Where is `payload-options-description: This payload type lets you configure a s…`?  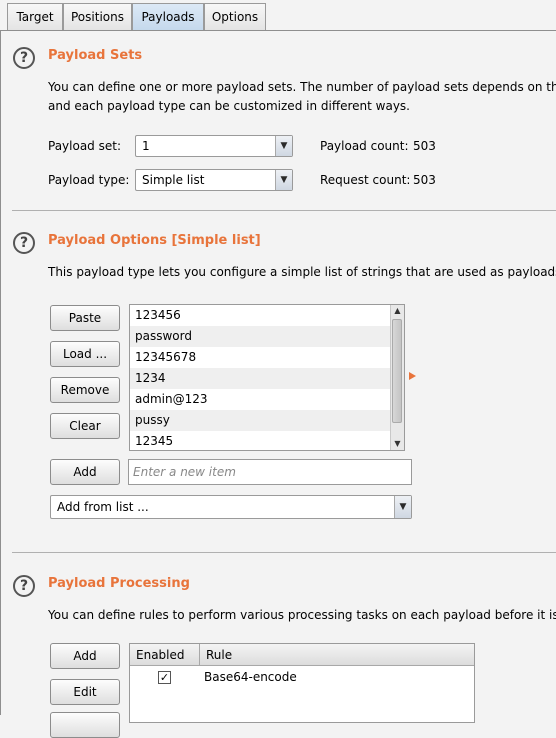
payload-options-description: This payload type lets you configure a s… is located at coordinates (302, 272).